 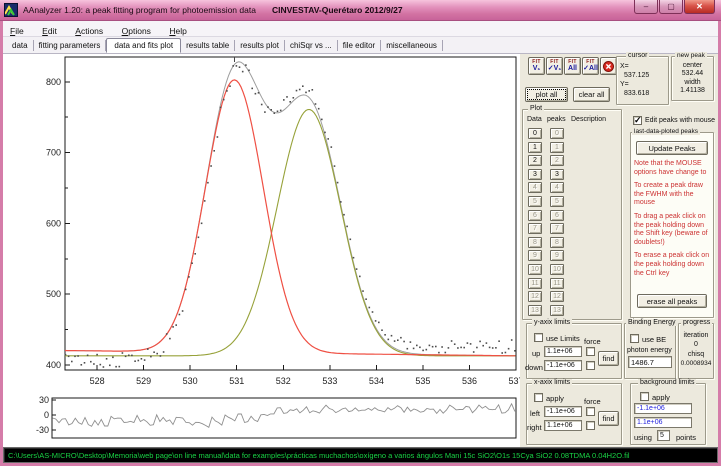 What do you see at coordinates (590, 365) in the screenshot?
I see `y-down-force-checkbox` at bounding box center [590, 365].